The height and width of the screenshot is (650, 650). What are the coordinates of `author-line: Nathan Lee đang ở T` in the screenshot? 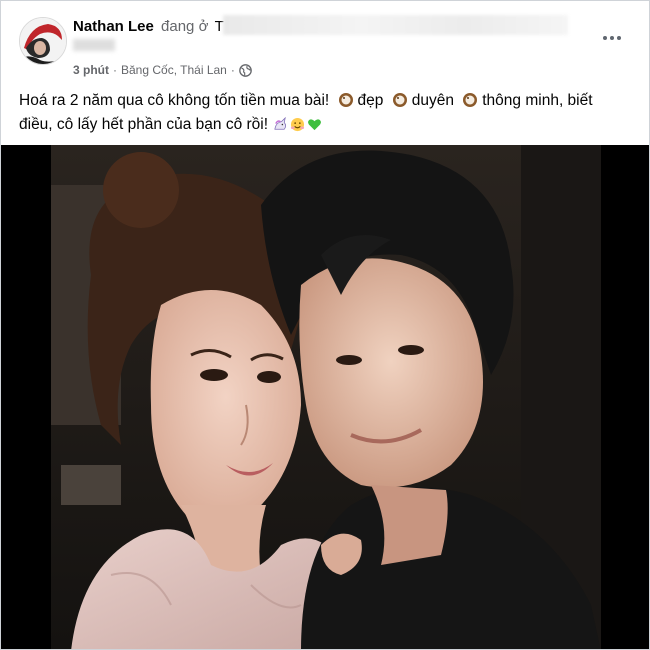 It's located at (148, 27).